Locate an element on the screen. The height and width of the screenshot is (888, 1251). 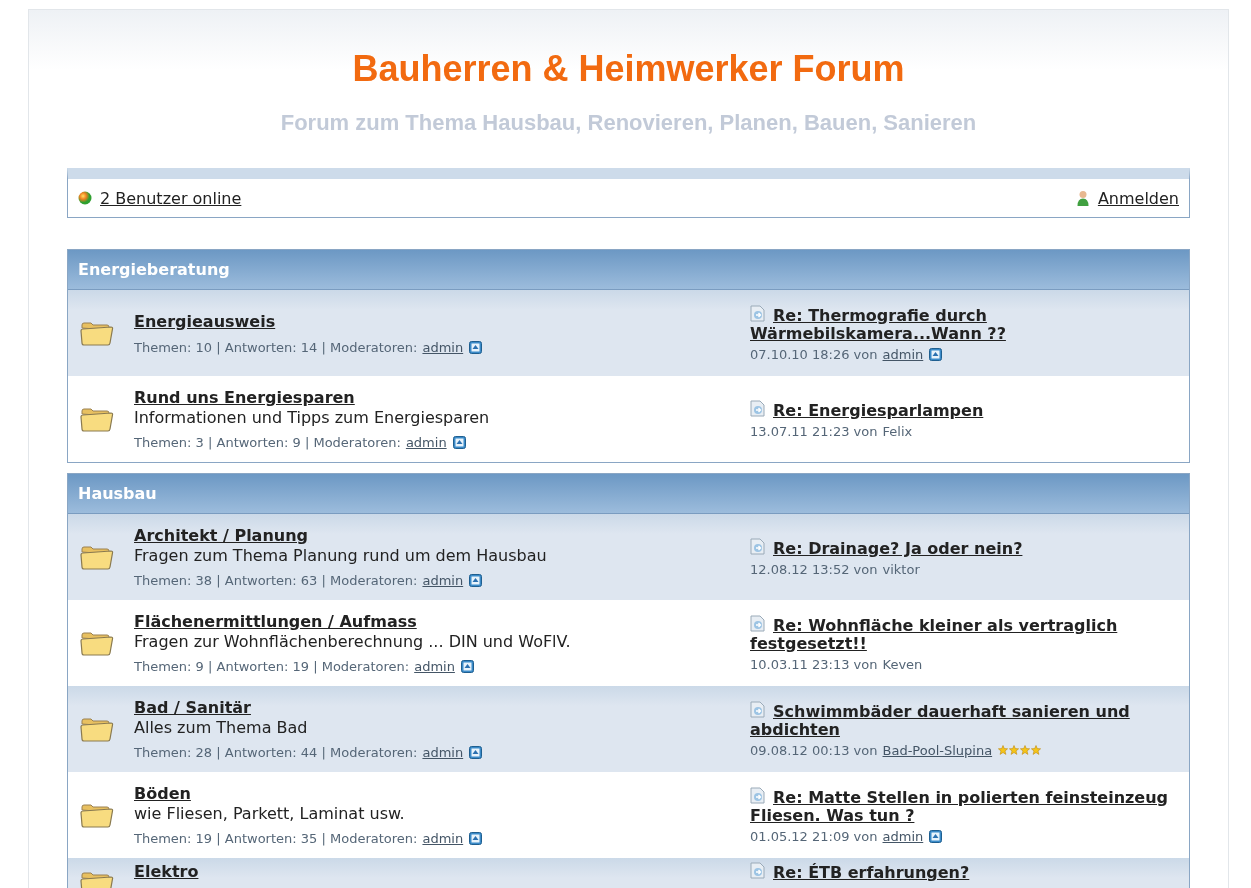
forum-title-link: Böden is located at coordinates (442, 794).